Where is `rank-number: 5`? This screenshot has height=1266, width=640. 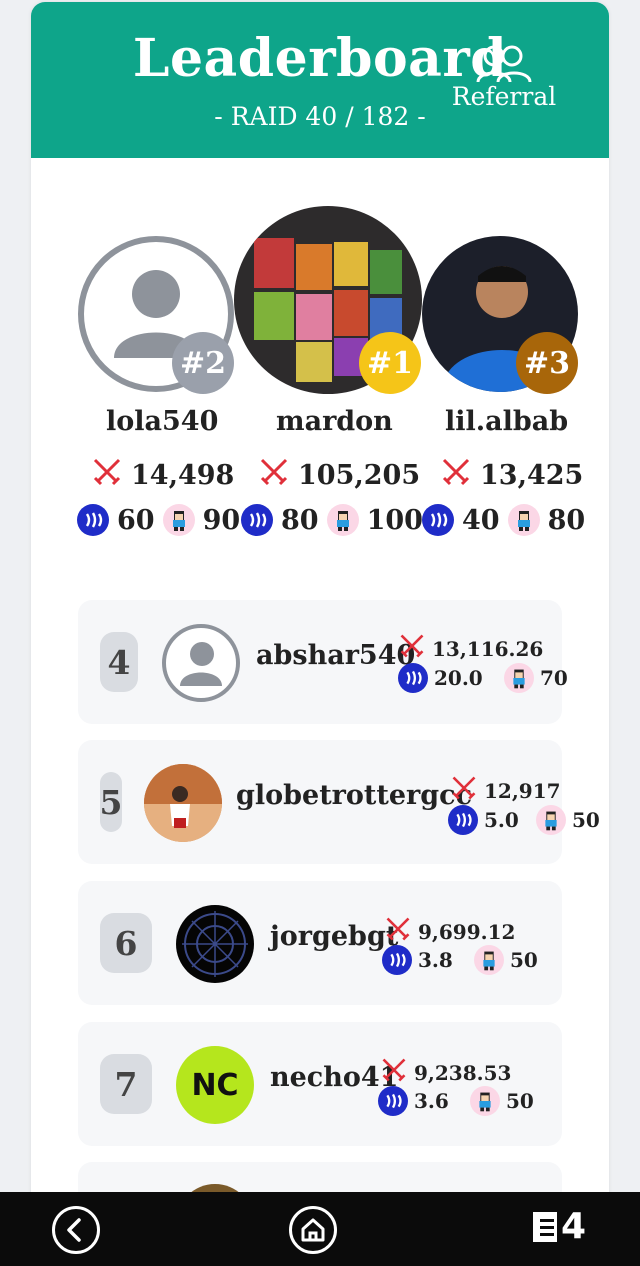 rank-number: 5 is located at coordinates (111, 802).